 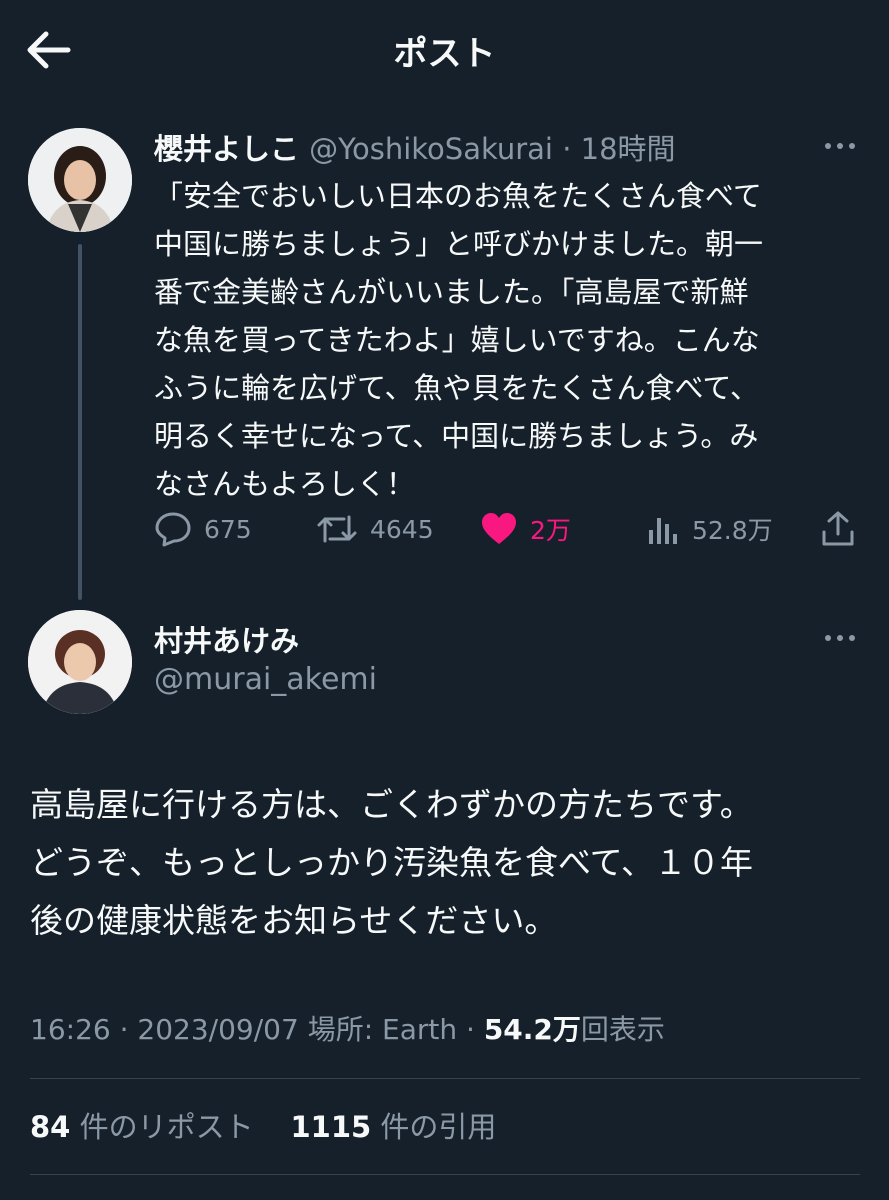 I want to click on text-line: な魚を買ってきたわよ」嬉しいですね。こんな, so click(x=457, y=340).